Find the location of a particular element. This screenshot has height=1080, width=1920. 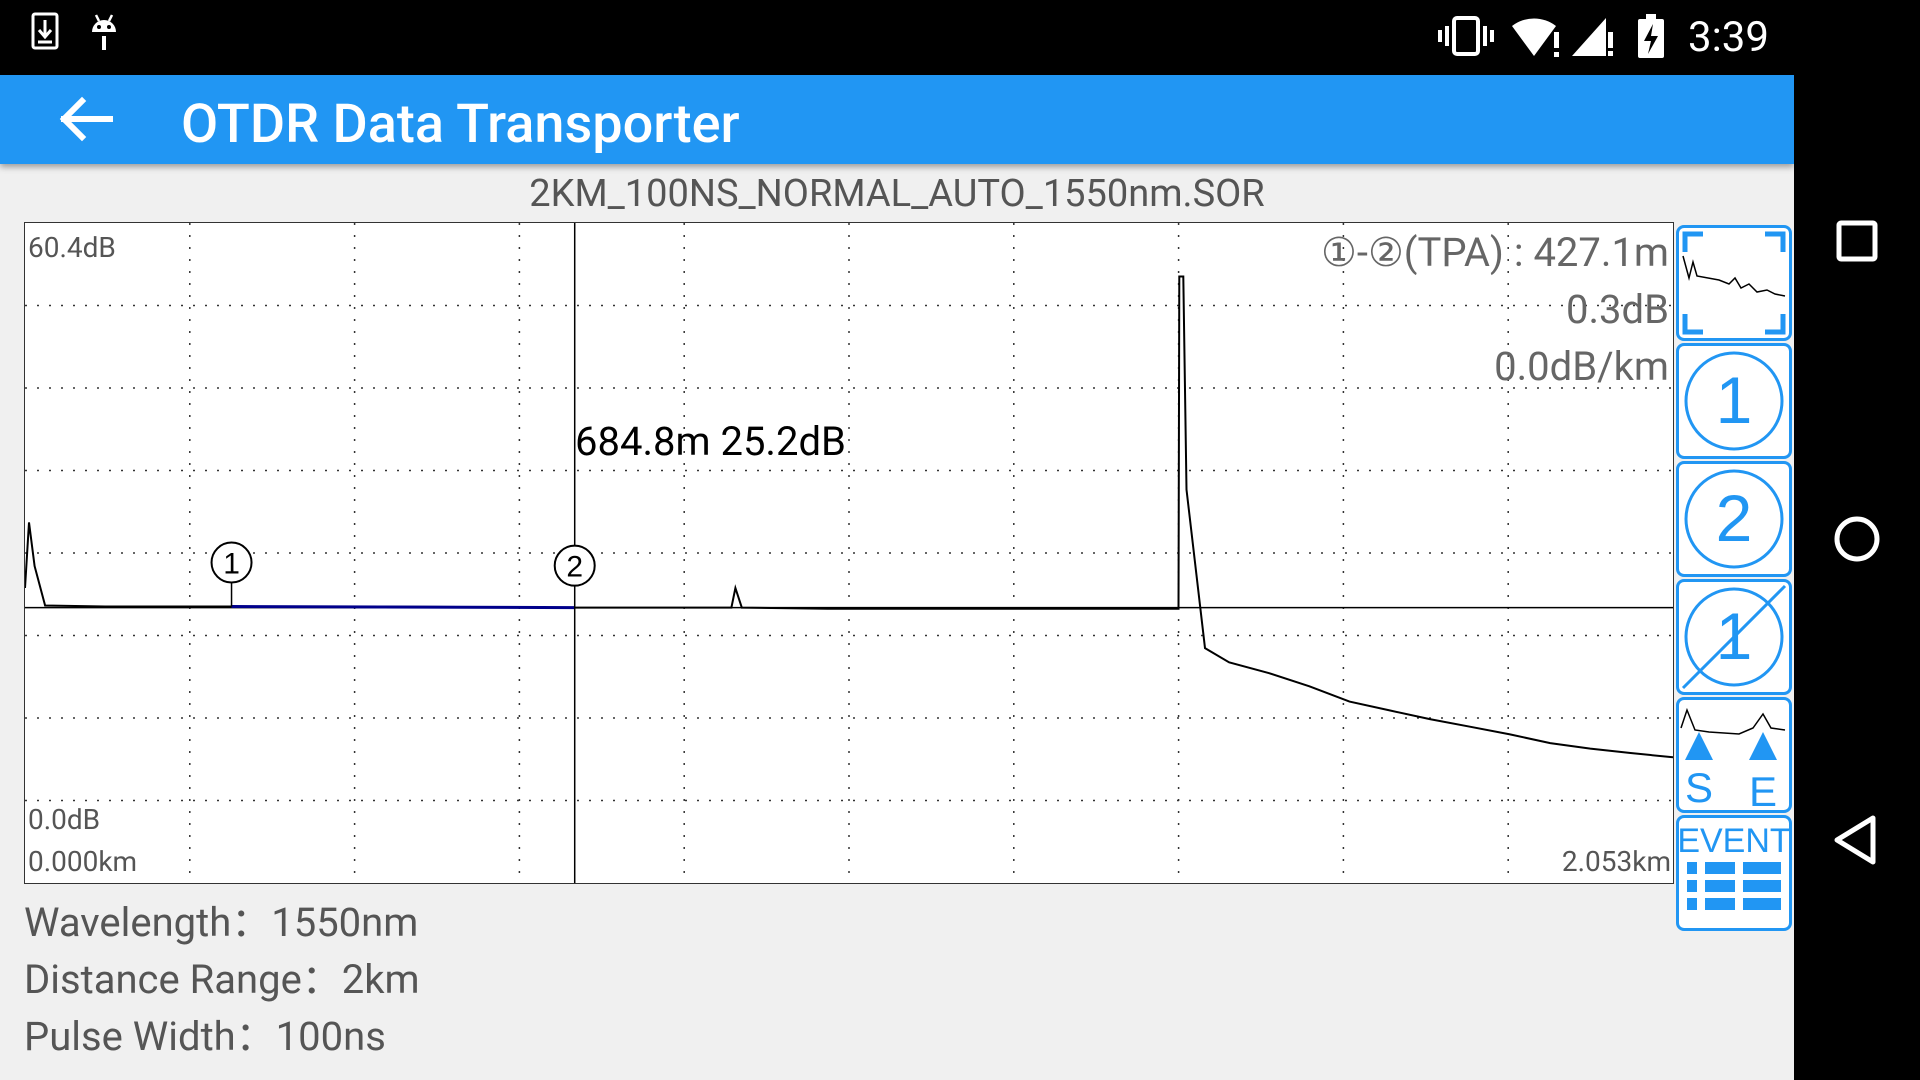

marker-1-icon: 1 is located at coordinates (1734, 401).